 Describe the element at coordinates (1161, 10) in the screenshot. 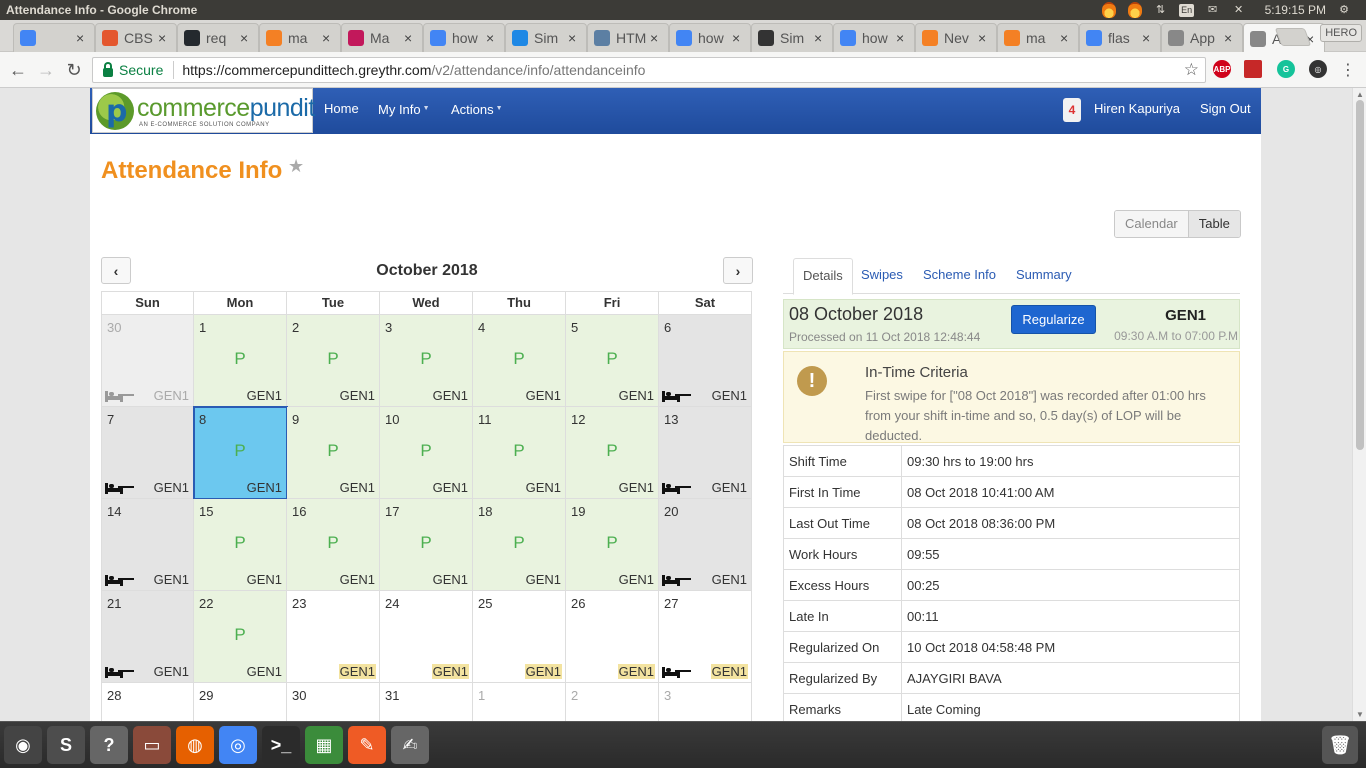

I see `network-transfer-icon: ⇅` at that location.